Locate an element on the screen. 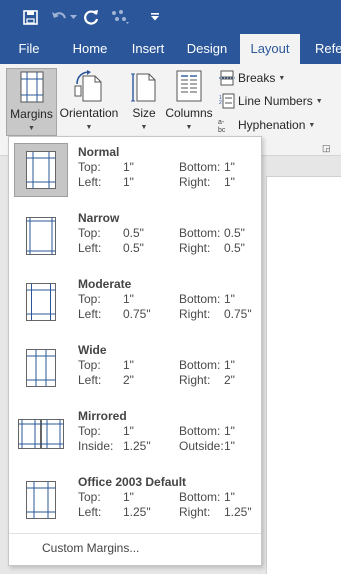 The height and width of the screenshot is (574, 341). right-value: 1" is located at coordinates (229, 182).